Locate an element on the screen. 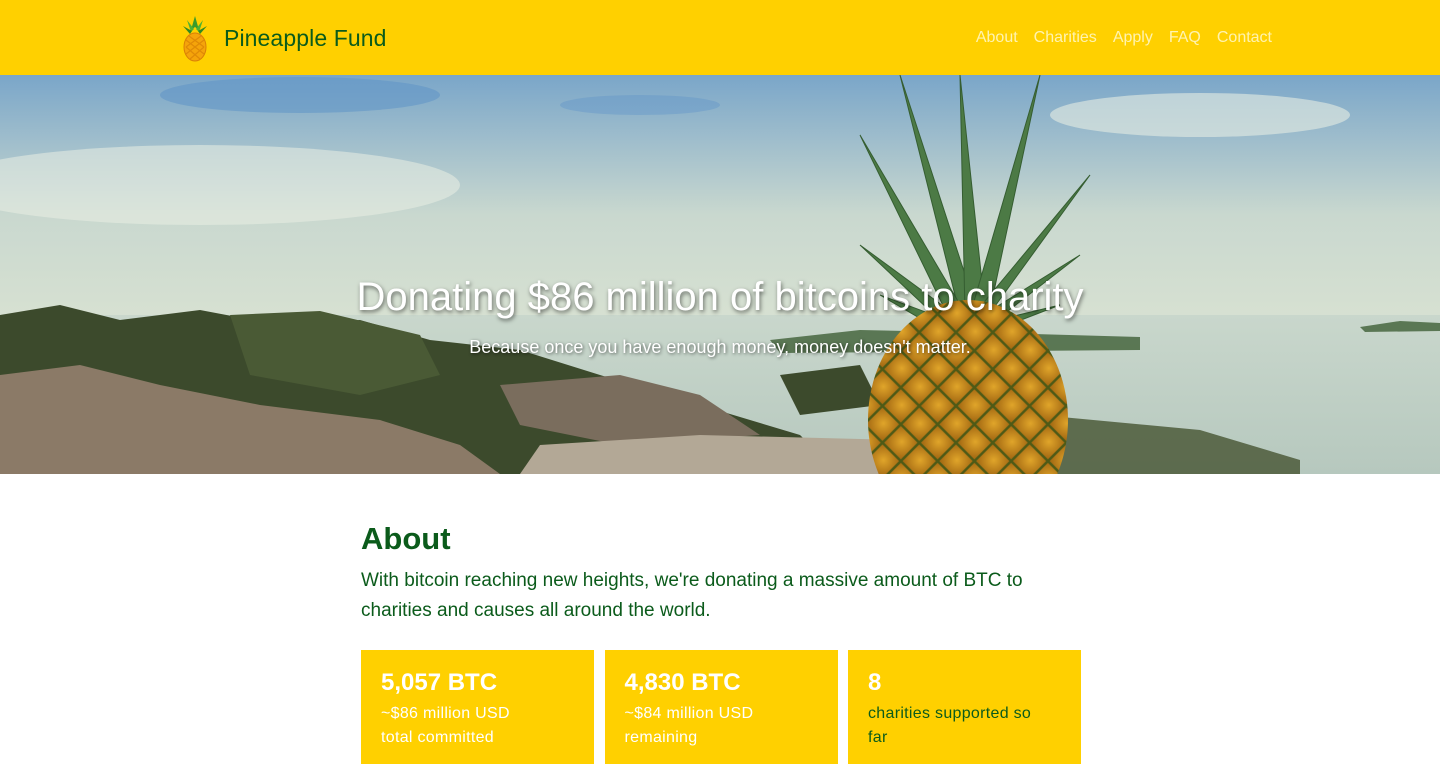 This screenshot has width=1440, height=777. stat-value: 5,057 BTC is located at coordinates (439, 682).